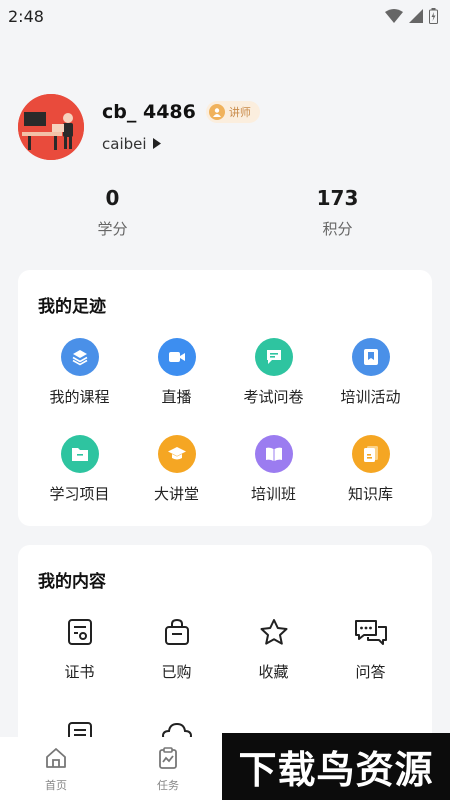 Image resolution: width=450 pixels, height=800 pixels. I want to click on tab-tasks: 任务, so click(168, 768).